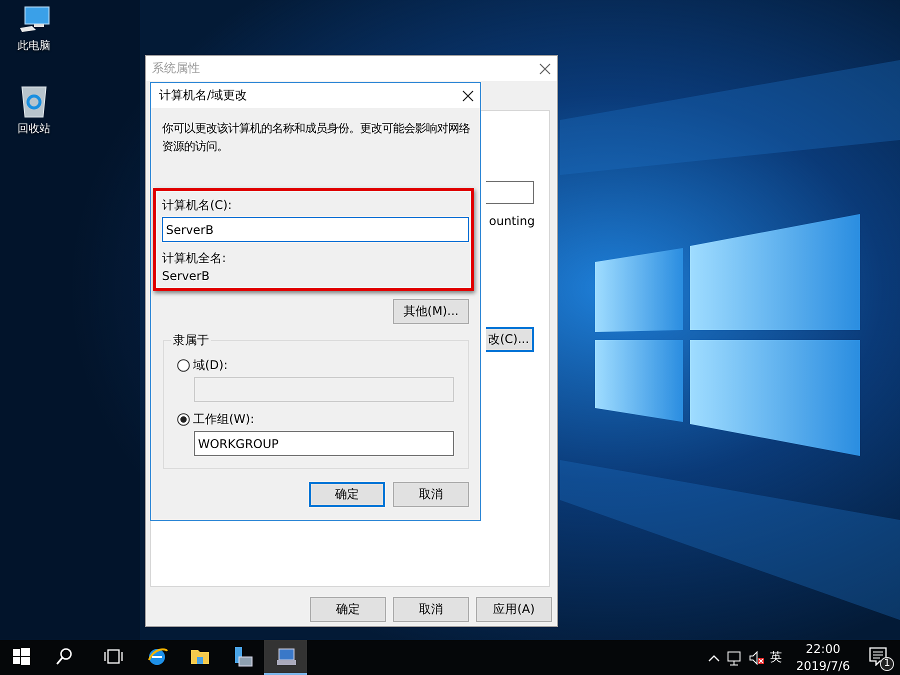  Describe the element at coordinates (887, 663) in the screenshot. I see `notification-badge: 1` at that location.